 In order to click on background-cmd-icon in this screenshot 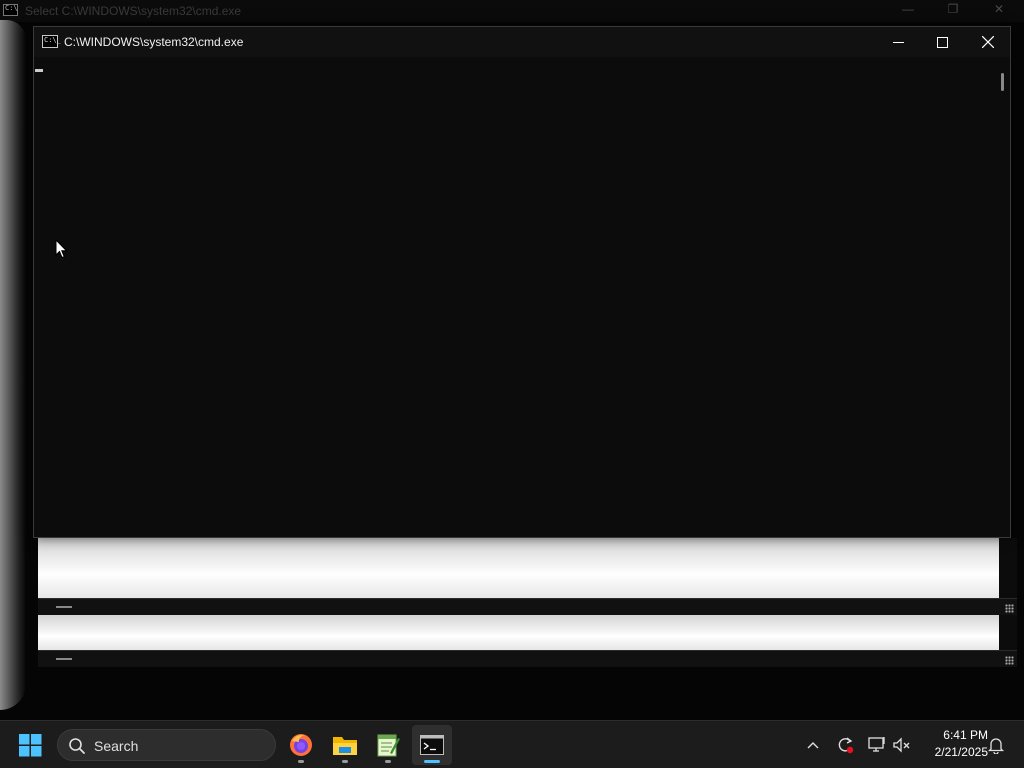, I will do `click(10, 10)`.